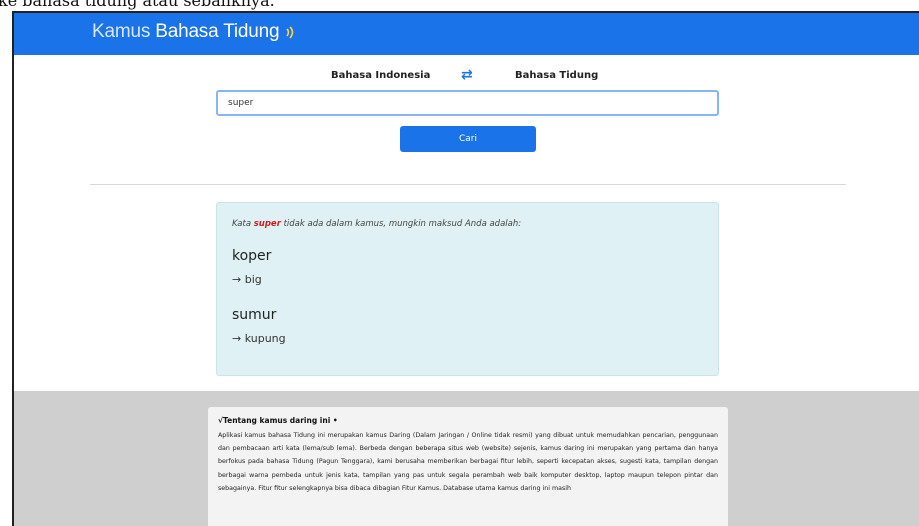  I want to click on suggestion-word: koper, so click(251, 256).